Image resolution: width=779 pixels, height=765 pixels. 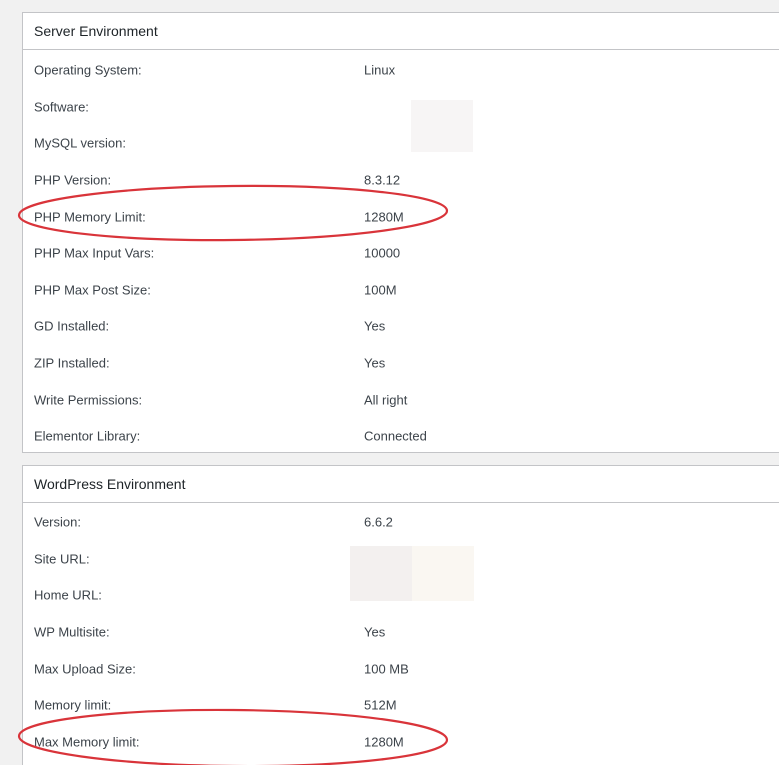 What do you see at coordinates (80, 143) in the screenshot?
I see `row-label: MySQL version:` at bounding box center [80, 143].